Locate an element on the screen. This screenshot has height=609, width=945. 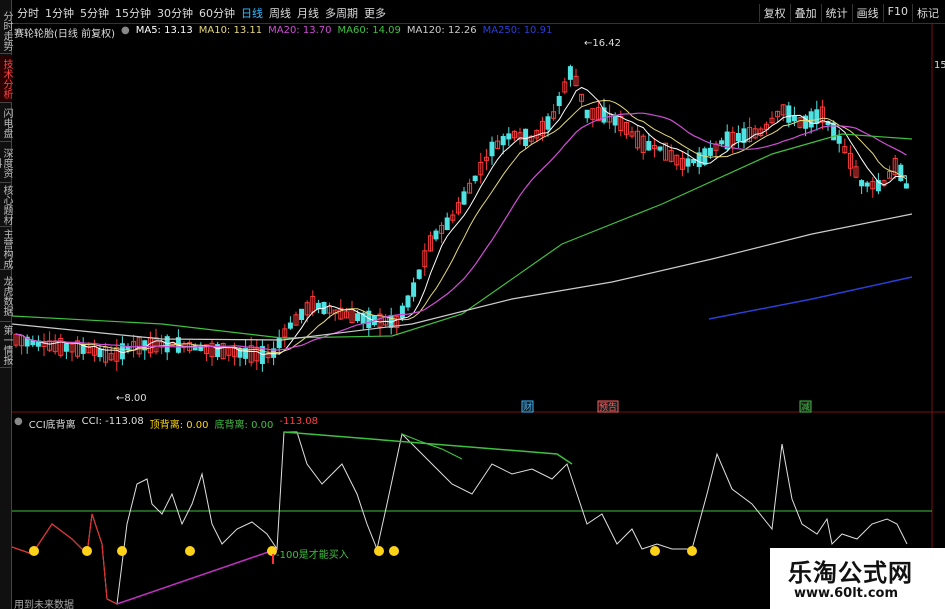
cci-annotation: -100是才能买入 is located at coordinates (312, 554).